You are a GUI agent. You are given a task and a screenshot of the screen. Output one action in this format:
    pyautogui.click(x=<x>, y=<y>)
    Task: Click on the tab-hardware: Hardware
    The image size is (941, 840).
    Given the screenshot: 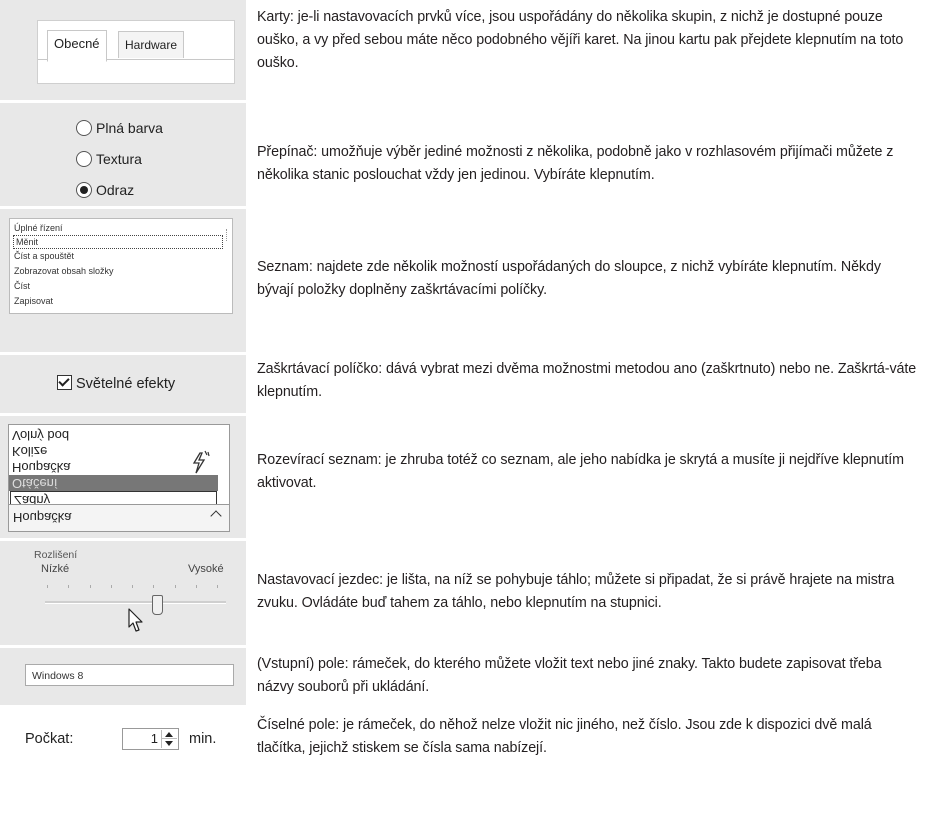 What is the action you would take?
    pyautogui.click(x=151, y=44)
    